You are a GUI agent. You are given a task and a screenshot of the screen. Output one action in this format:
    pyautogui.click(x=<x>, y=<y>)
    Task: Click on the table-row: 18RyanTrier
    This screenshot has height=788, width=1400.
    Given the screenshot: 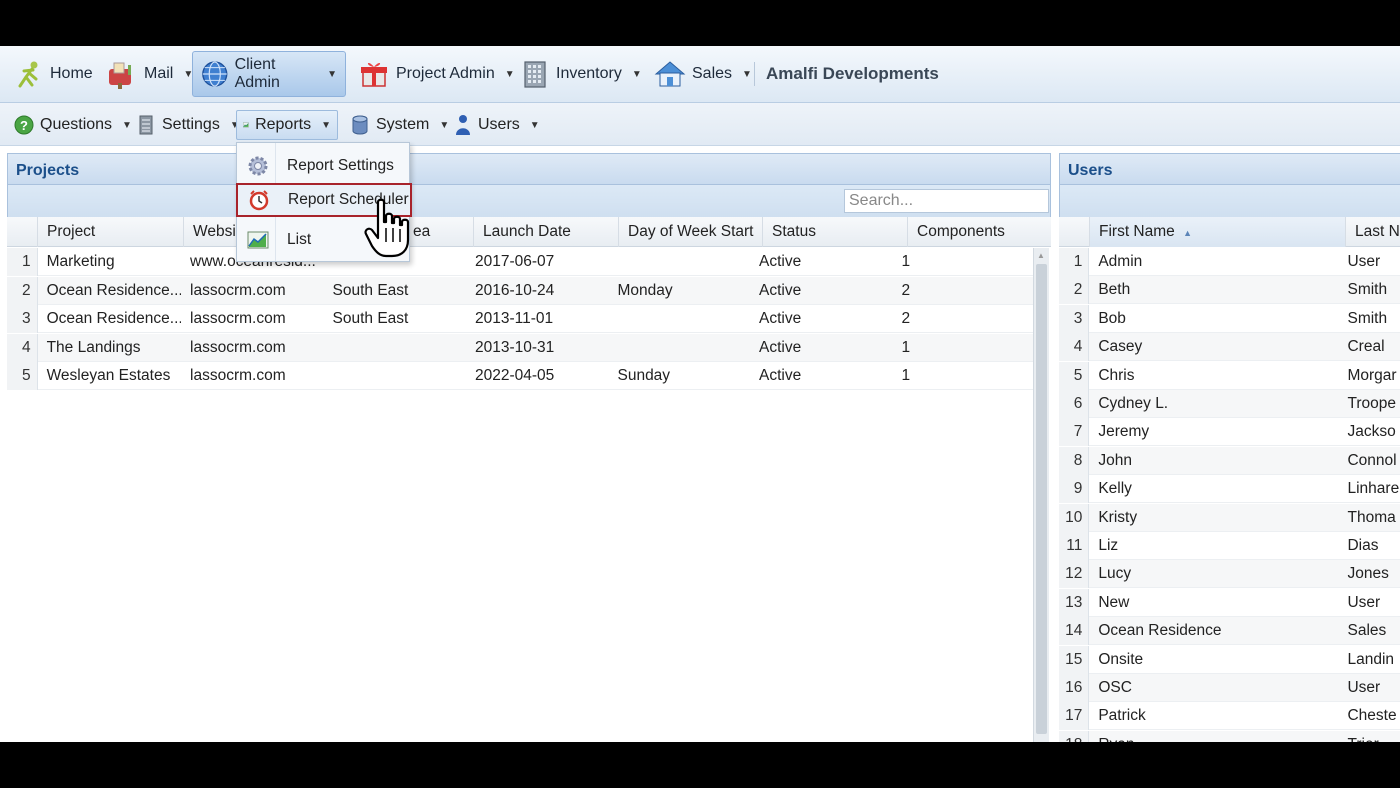 What is the action you would take?
    pyautogui.click(x=1229, y=736)
    